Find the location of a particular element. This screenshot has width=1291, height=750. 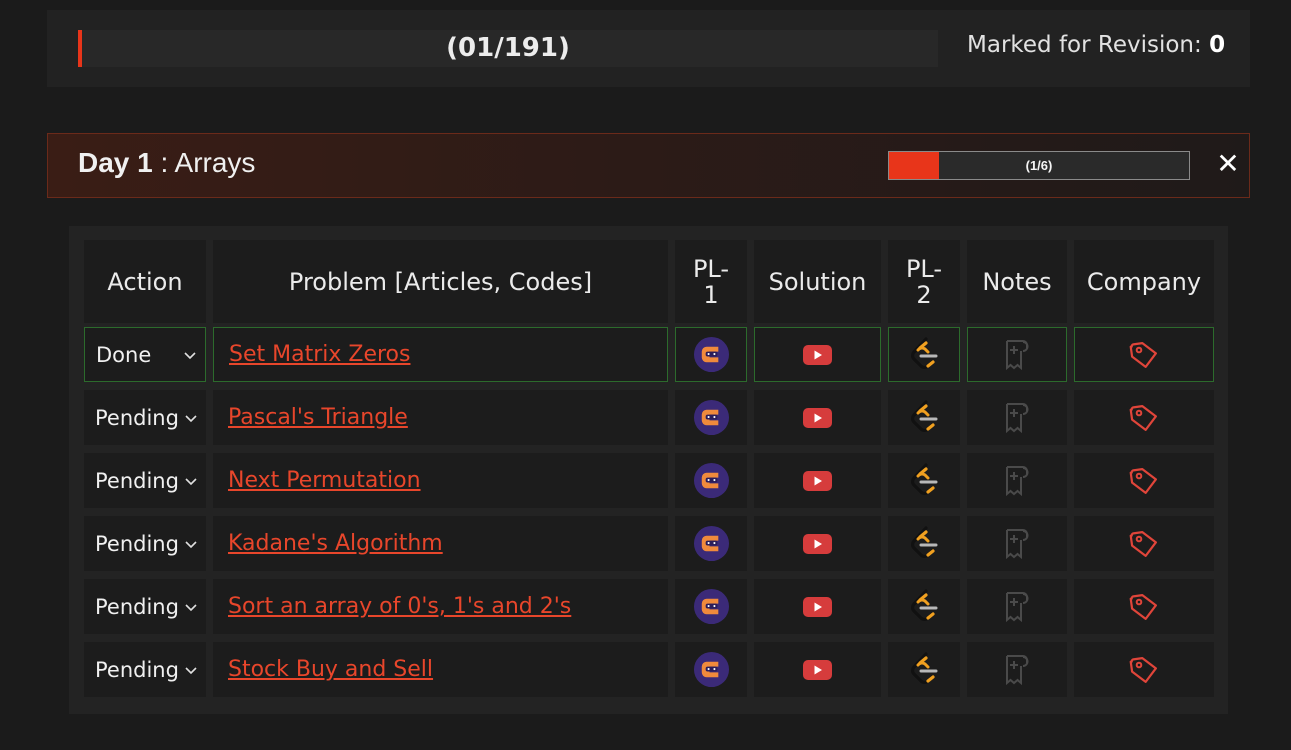

day-progress-bar: (1/6) is located at coordinates (1039, 165).